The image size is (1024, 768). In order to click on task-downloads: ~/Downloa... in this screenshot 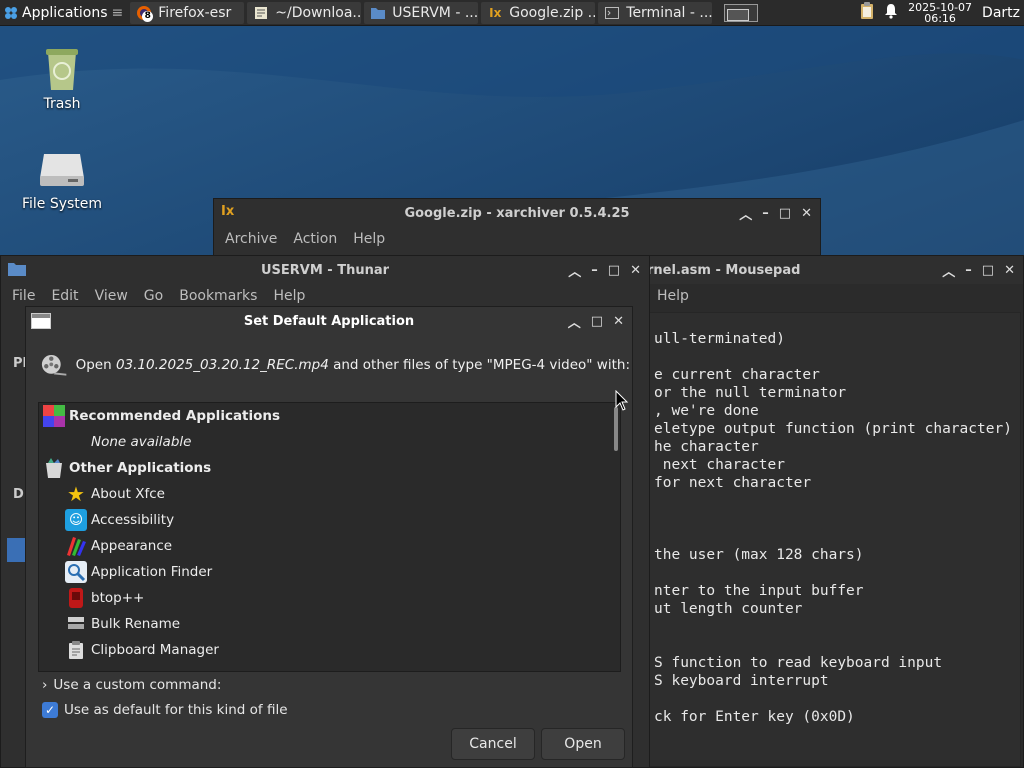, I will do `click(304, 12)`.